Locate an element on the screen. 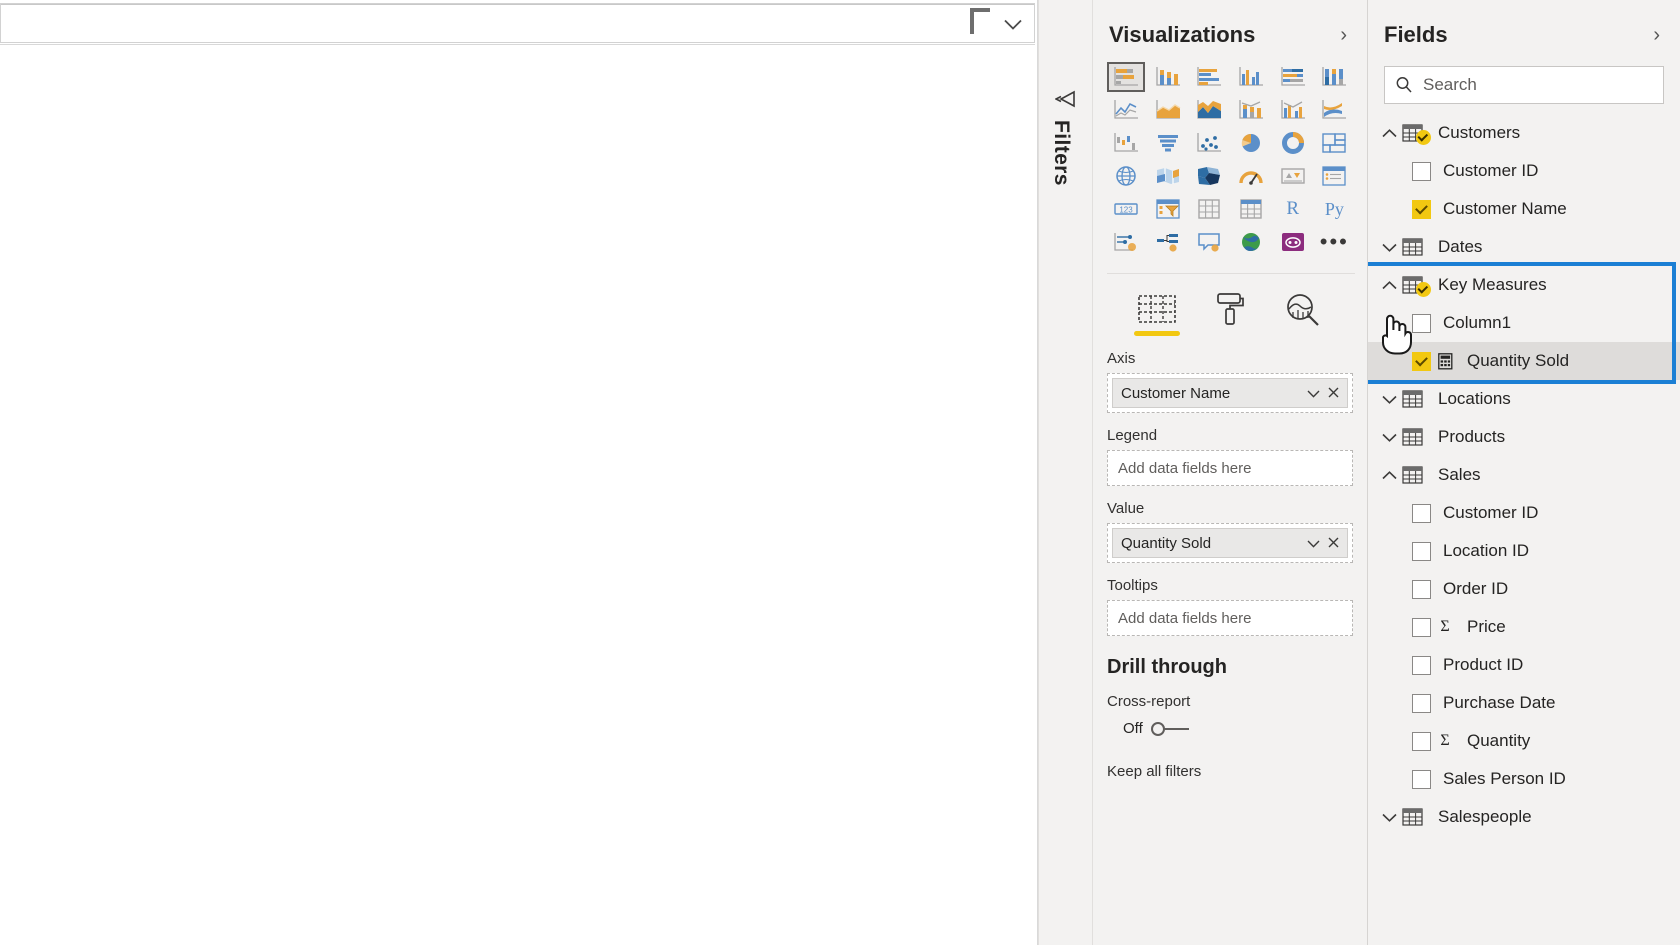  slicer-corner-handle-icon is located at coordinates (981, 21).